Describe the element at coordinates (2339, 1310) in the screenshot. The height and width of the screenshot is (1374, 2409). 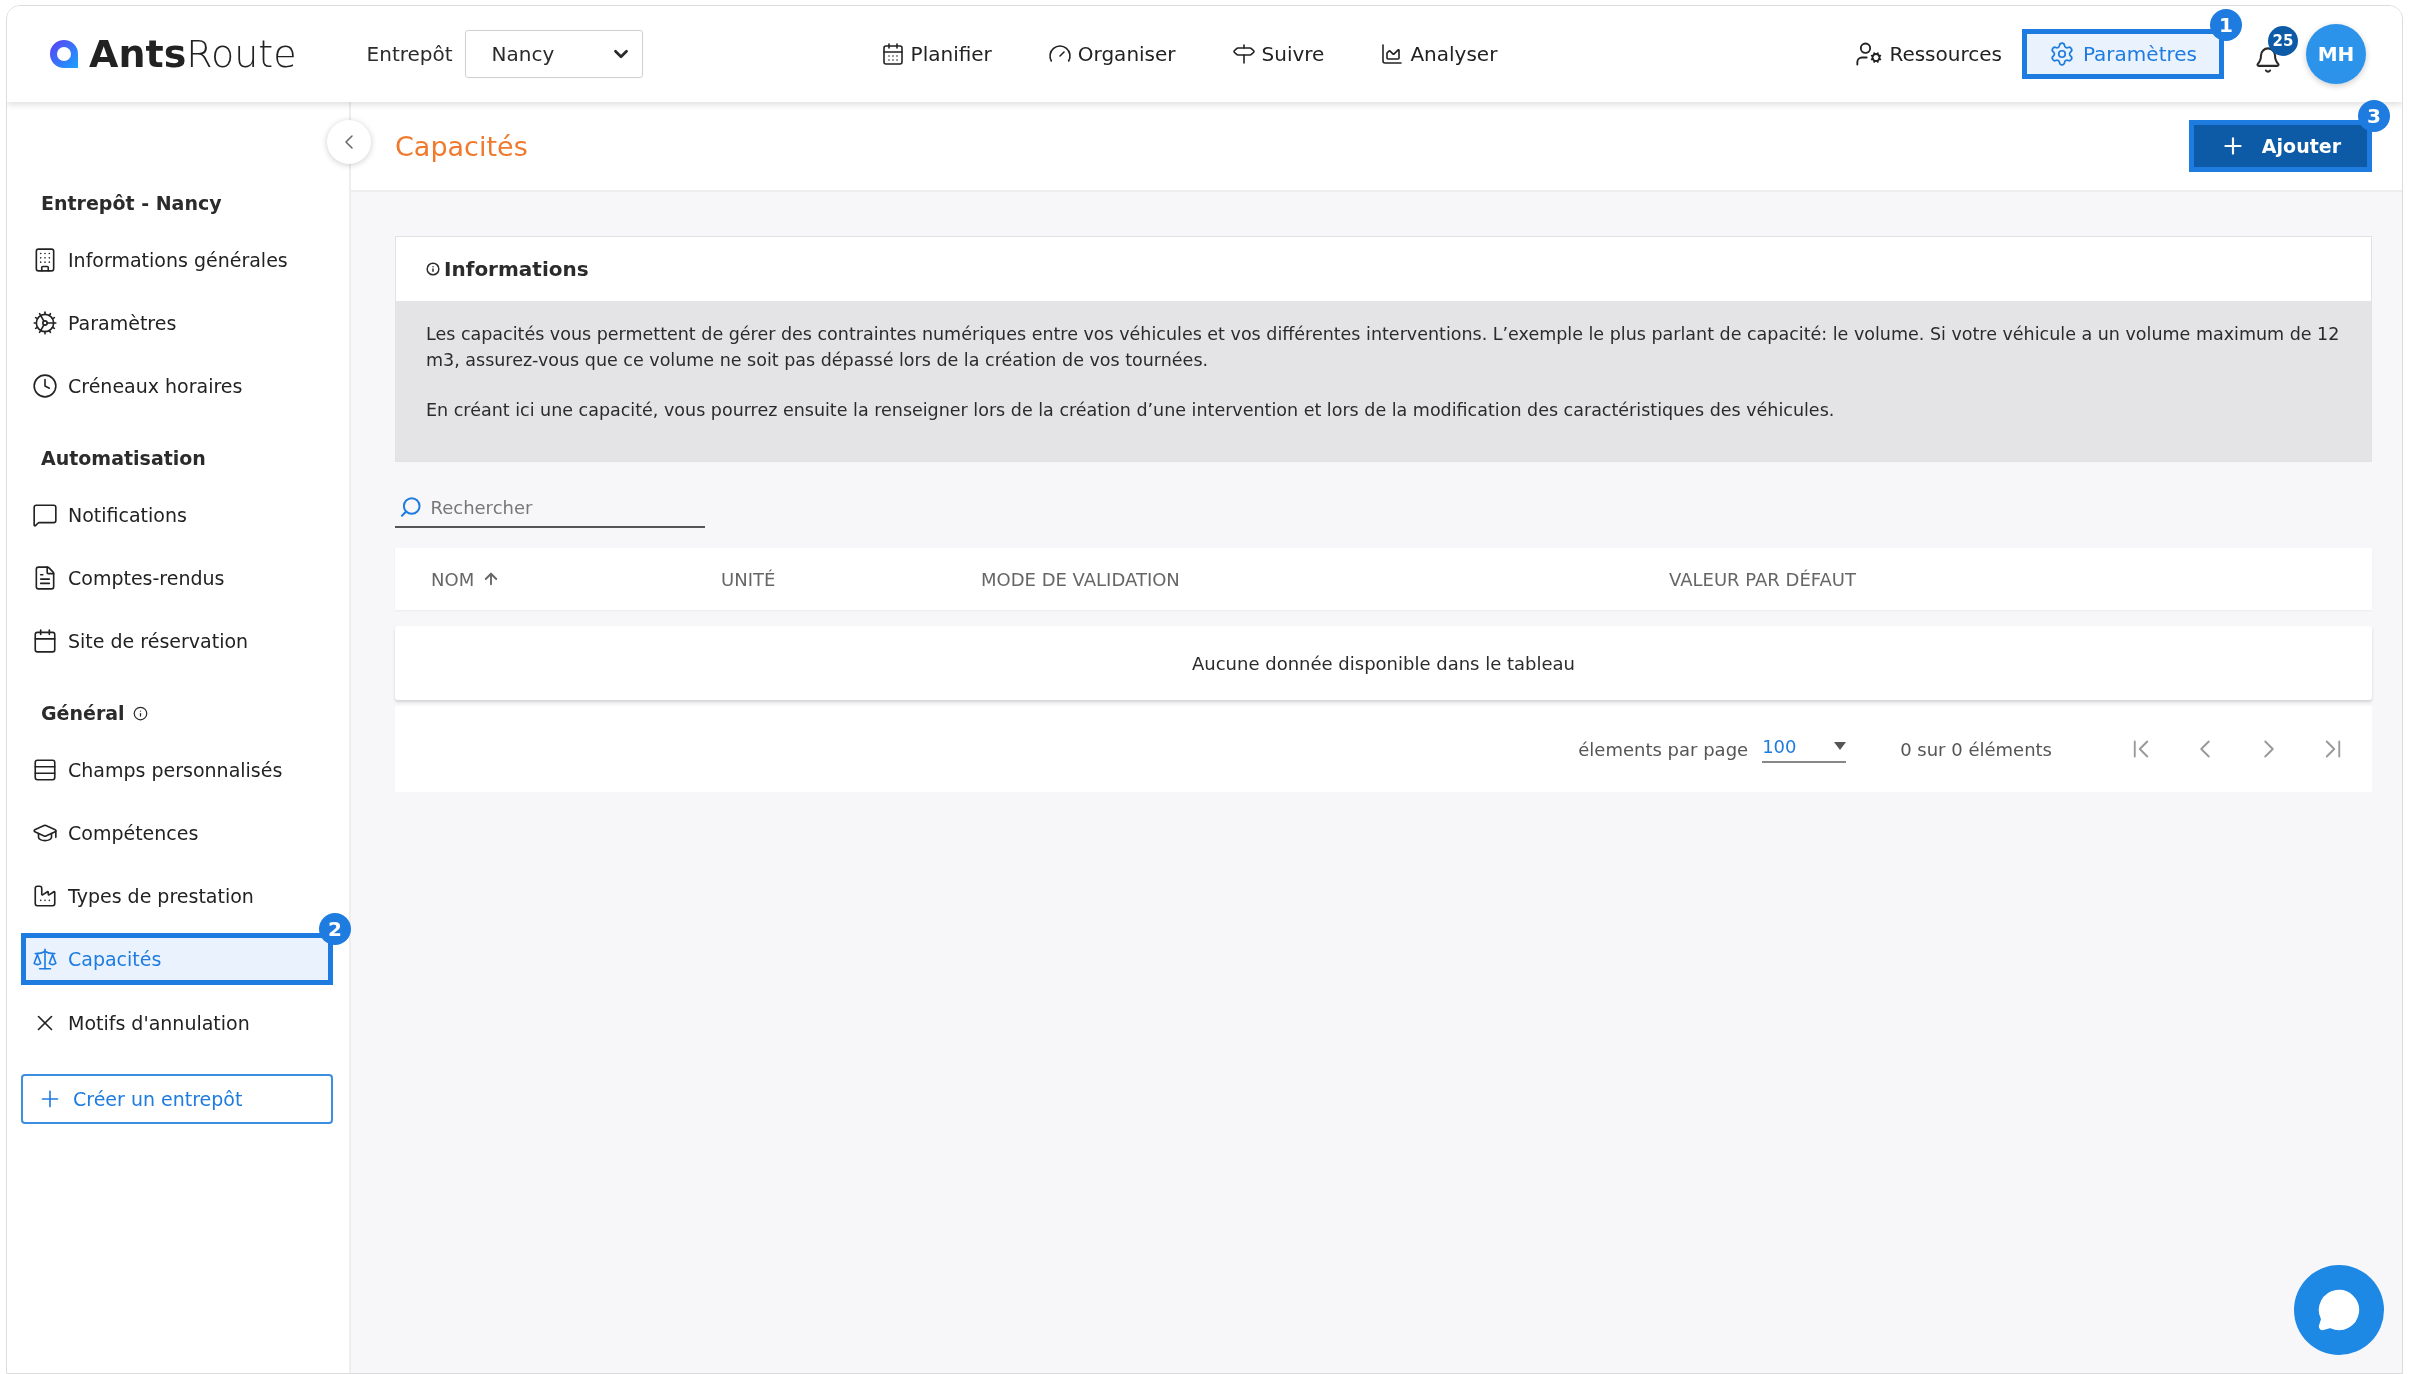
I see `chat-bubble-icon` at that location.